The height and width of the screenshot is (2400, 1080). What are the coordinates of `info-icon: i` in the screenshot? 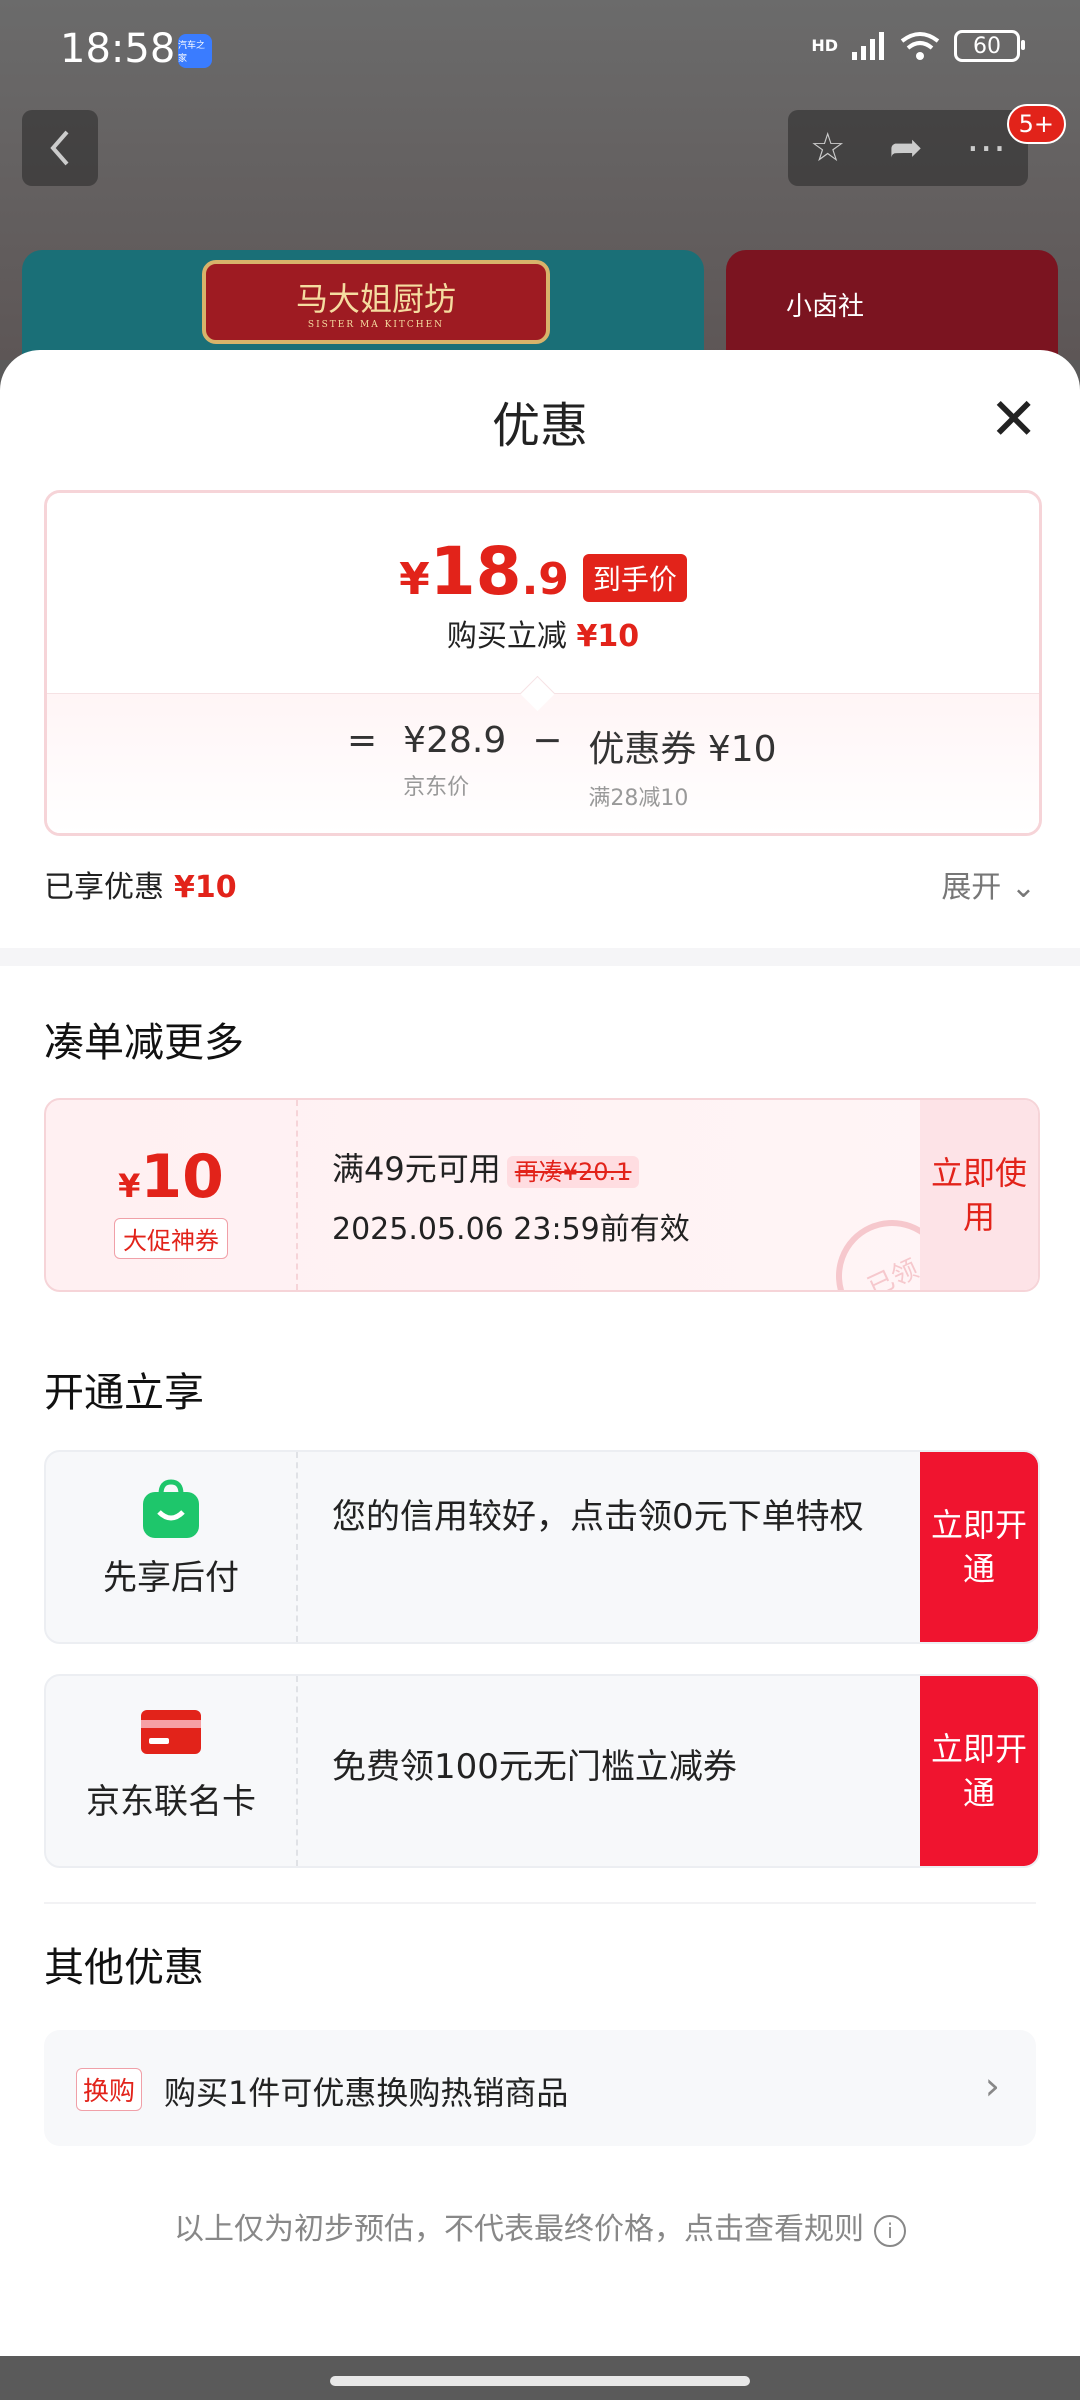 It's located at (890, 2230).